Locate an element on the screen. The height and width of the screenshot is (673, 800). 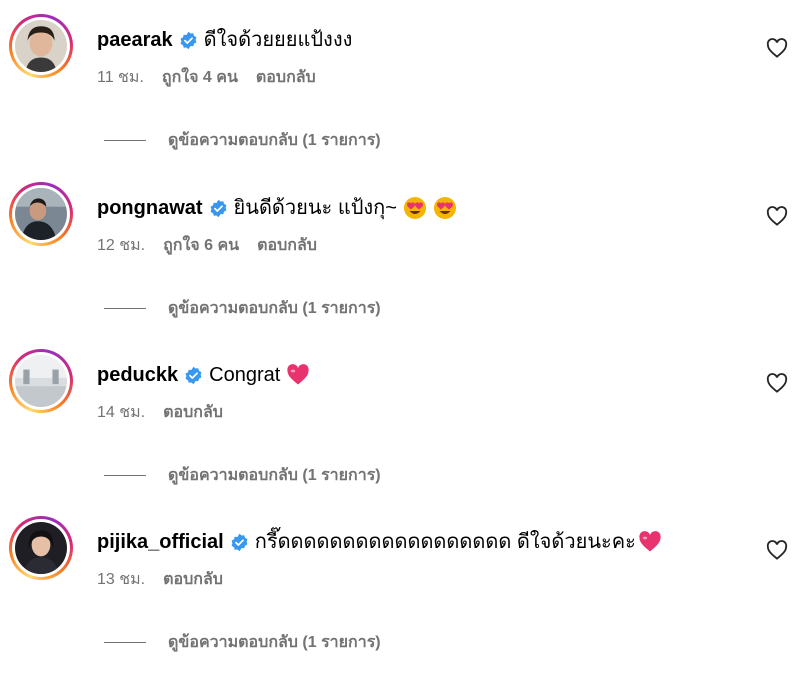
username-link: paearak is located at coordinates (135, 40).